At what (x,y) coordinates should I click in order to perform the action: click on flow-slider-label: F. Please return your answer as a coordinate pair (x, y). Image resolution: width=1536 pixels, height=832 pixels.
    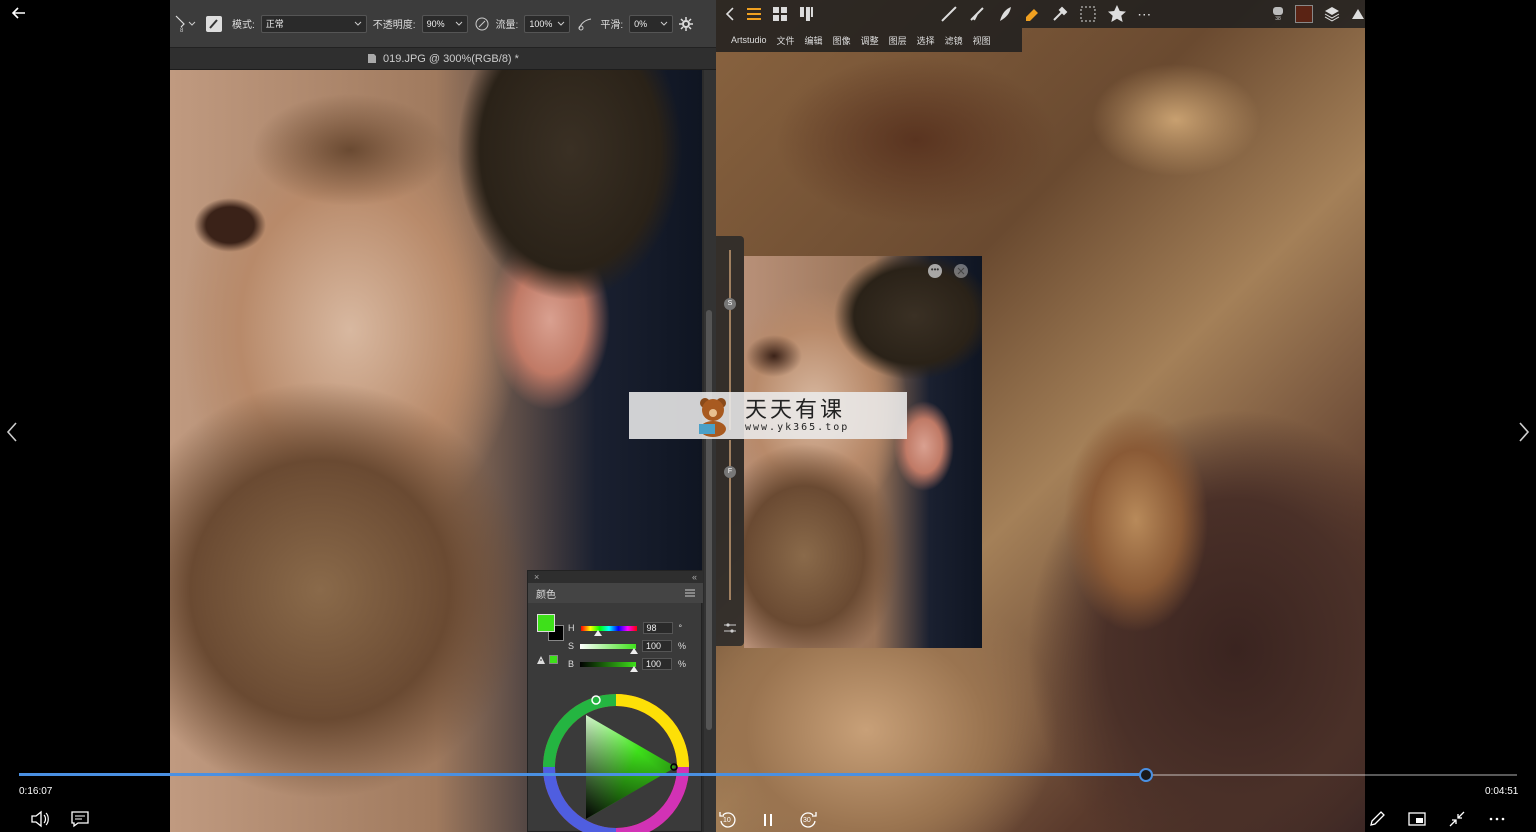
    Looking at the image, I should click on (730, 471).